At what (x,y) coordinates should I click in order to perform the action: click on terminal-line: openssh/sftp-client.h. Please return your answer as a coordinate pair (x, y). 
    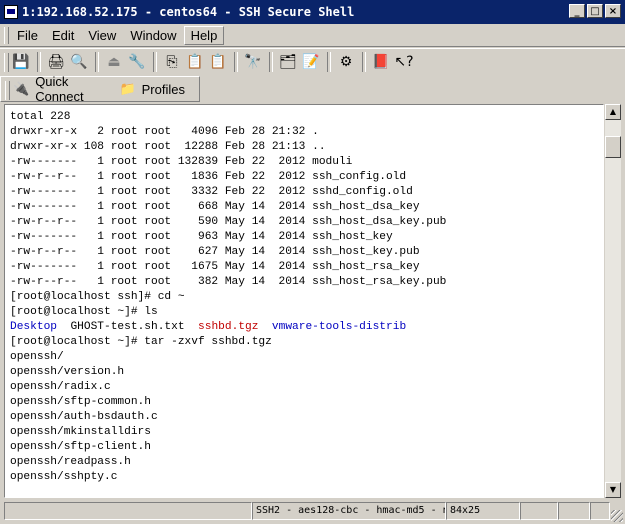
    Looking at the image, I should click on (80, 447).